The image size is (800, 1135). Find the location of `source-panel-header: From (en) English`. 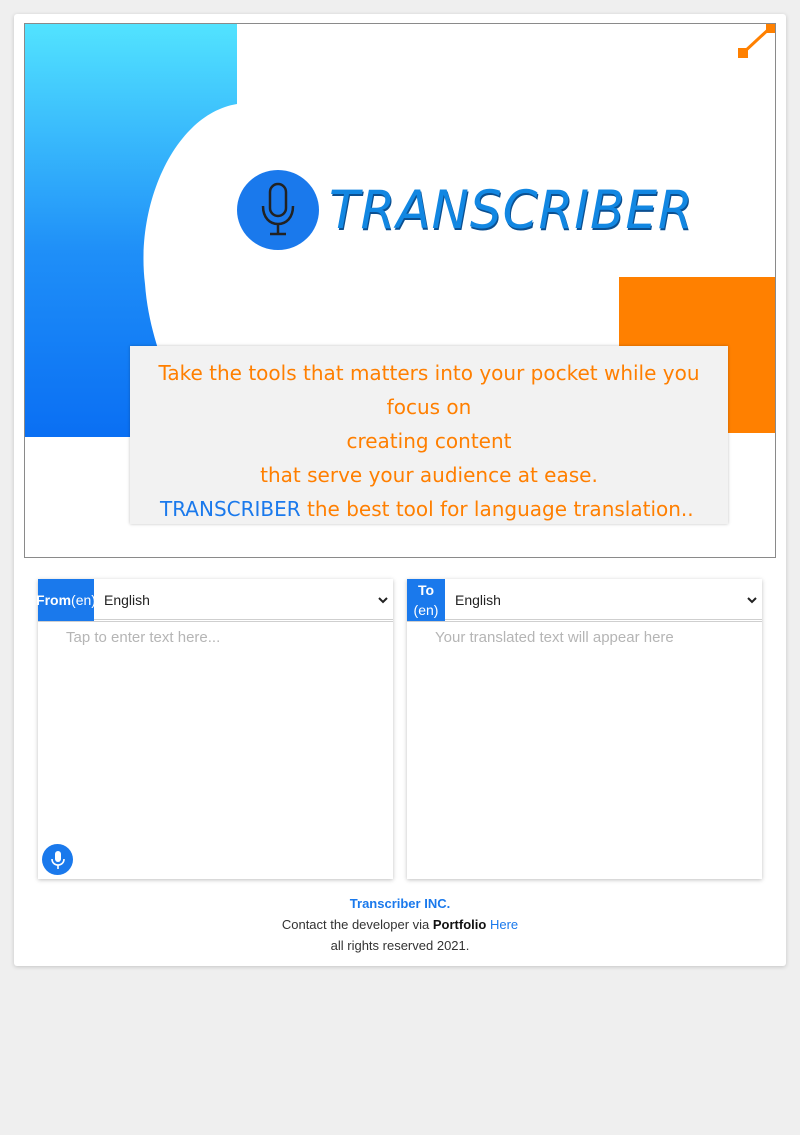

source-panel-header: From (en) English is located at coordinates (214, 600).